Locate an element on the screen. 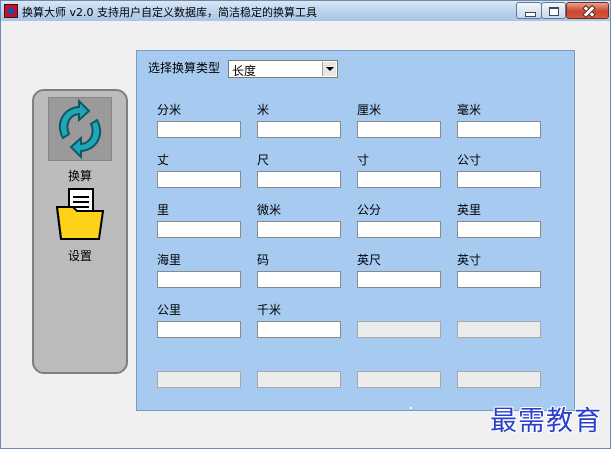 The width and height of the screenshot is (611, 449). unit-label: 尺 is located at coordinates (263, 160).